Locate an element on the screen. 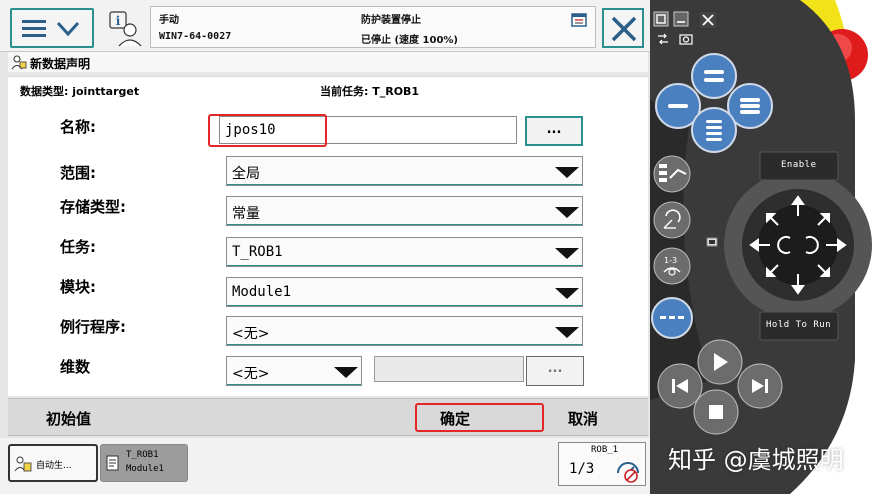 This screenshot has width=887, height=494. toggle-axis-mode-icon: 1-3 is located at coordinates (672, 266).